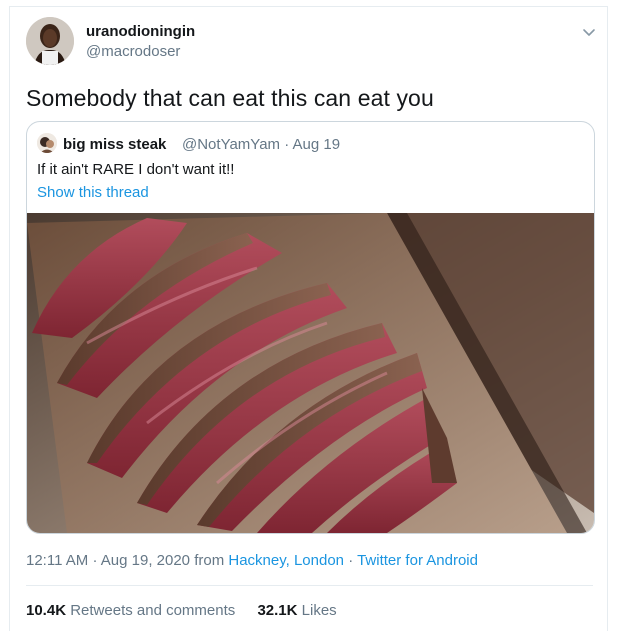 The height and width of the screenshot is (631, 617). Describe the element at coordinates (286, 560) in the screenshot. I see `location-link: Hackney, London` at that location.